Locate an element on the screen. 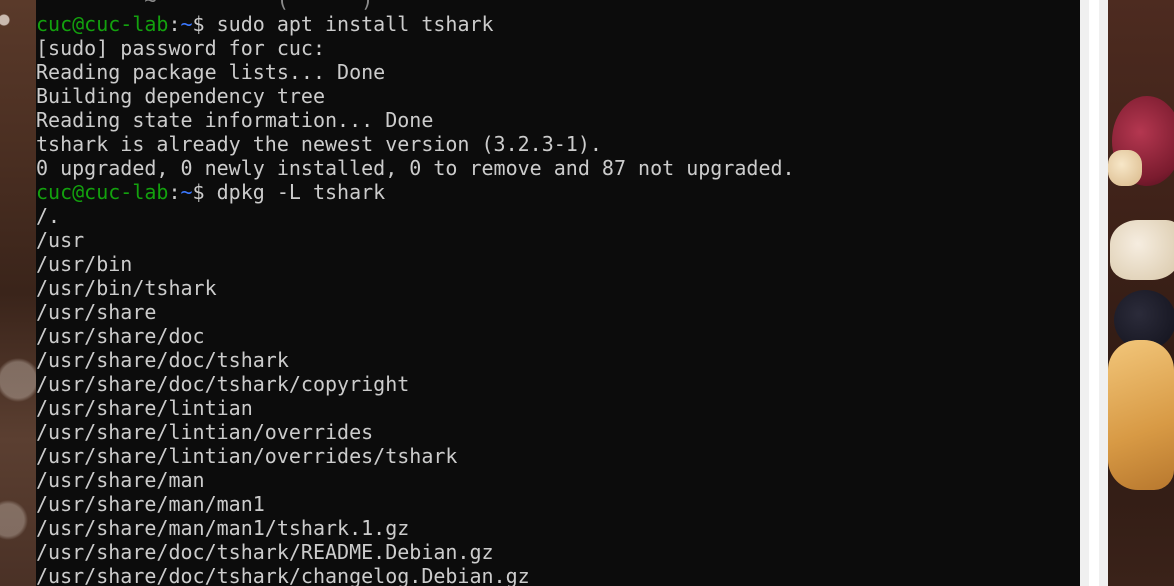  output-line: /usr is located at coordinates (415, 240).